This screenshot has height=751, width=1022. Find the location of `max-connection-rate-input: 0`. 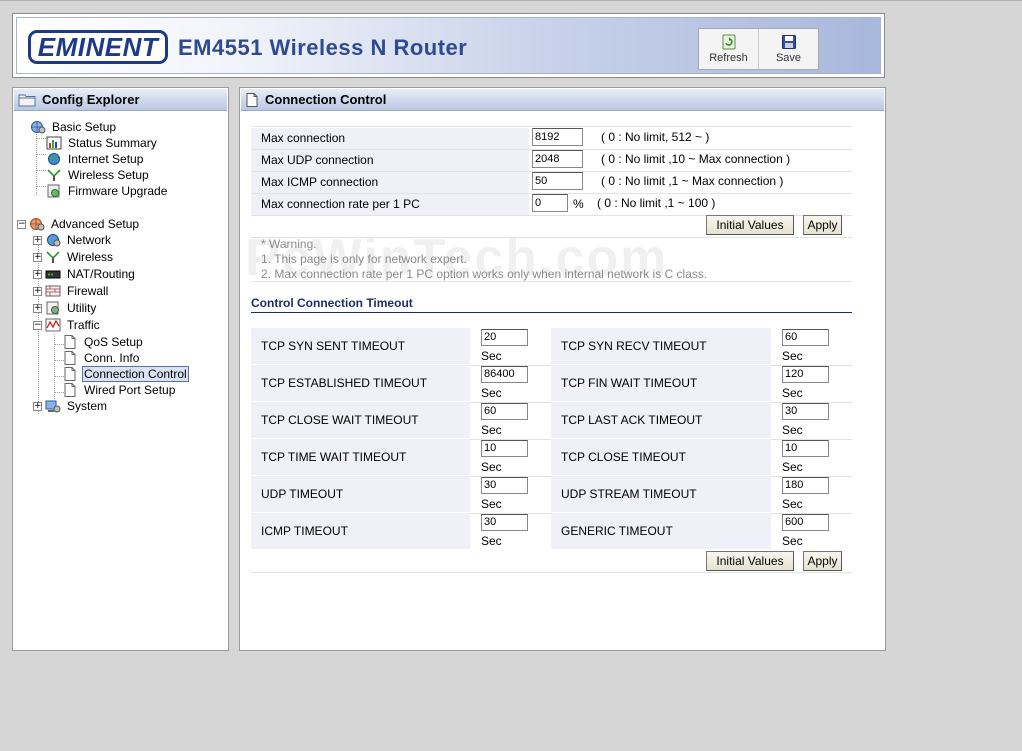

max-connection-rate-input: 0 is located at coordinates (550, 203).